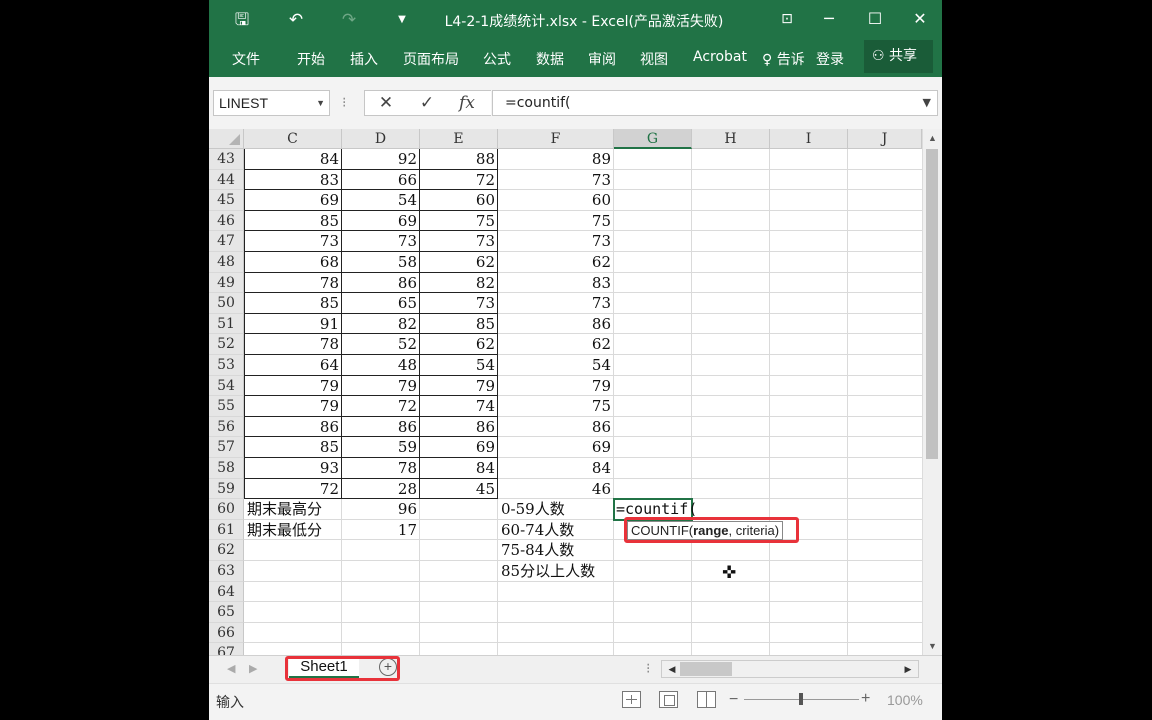 The width and height of the screenshot is (1152, 720). I want to click on cell-c61: 期末最低分, so click(293, 530).